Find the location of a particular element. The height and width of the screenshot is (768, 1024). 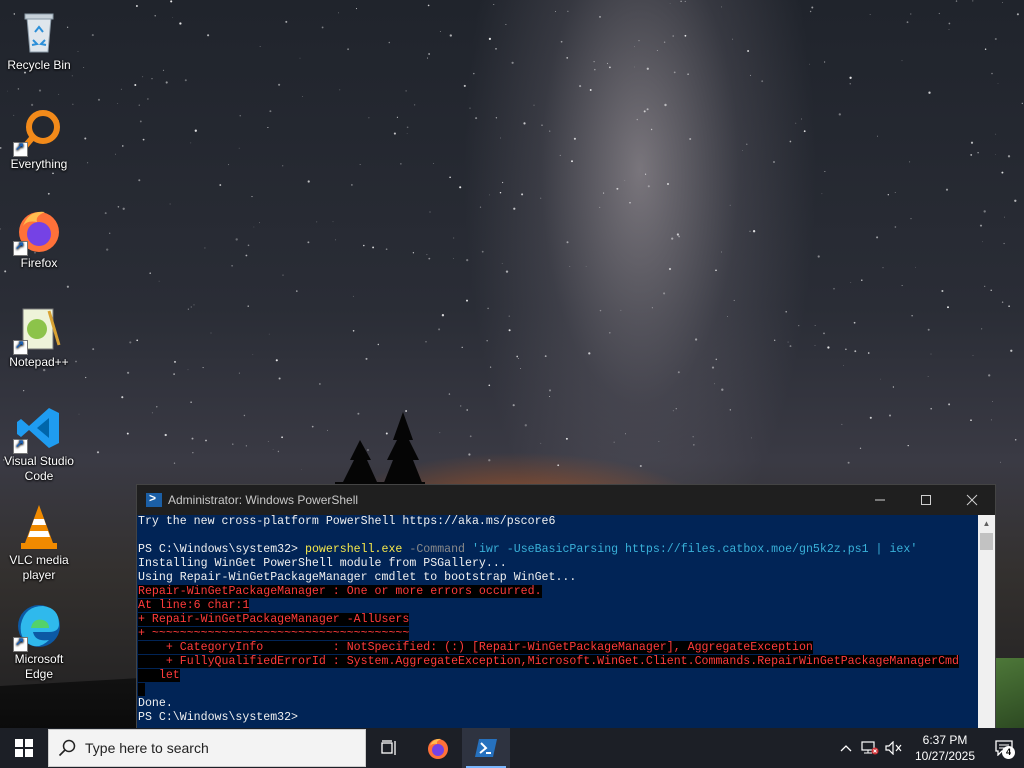

error-line: At line:6 char:1 is located at coordinates (194, 605).